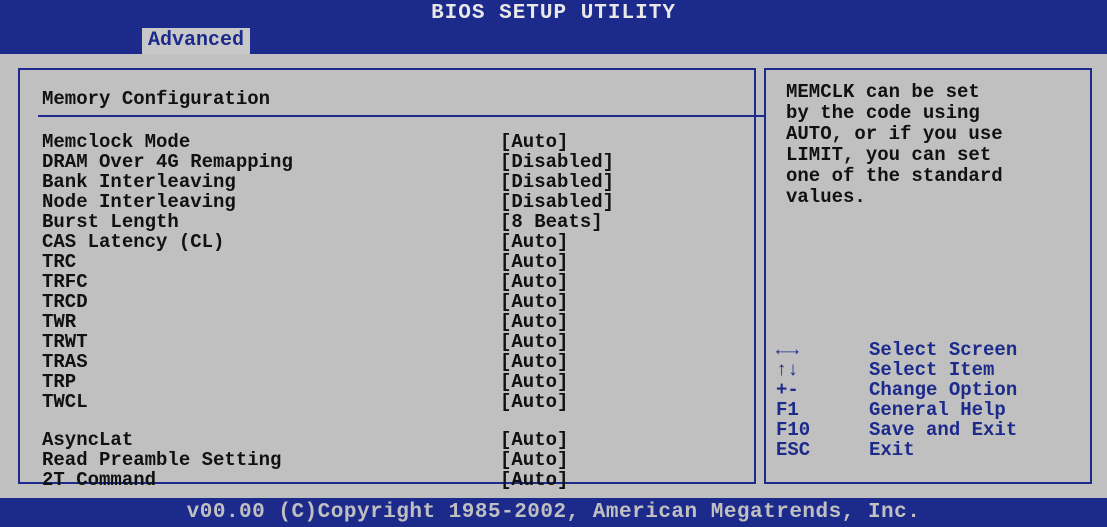 Image resolution: width=1107 pixels, height=527 pixels. What do you see at coordinates (553, 27) in the screenshot?
I see `title-bar: BIOS SETUP UTILITY Advanced` at bounding box center [553, 27].